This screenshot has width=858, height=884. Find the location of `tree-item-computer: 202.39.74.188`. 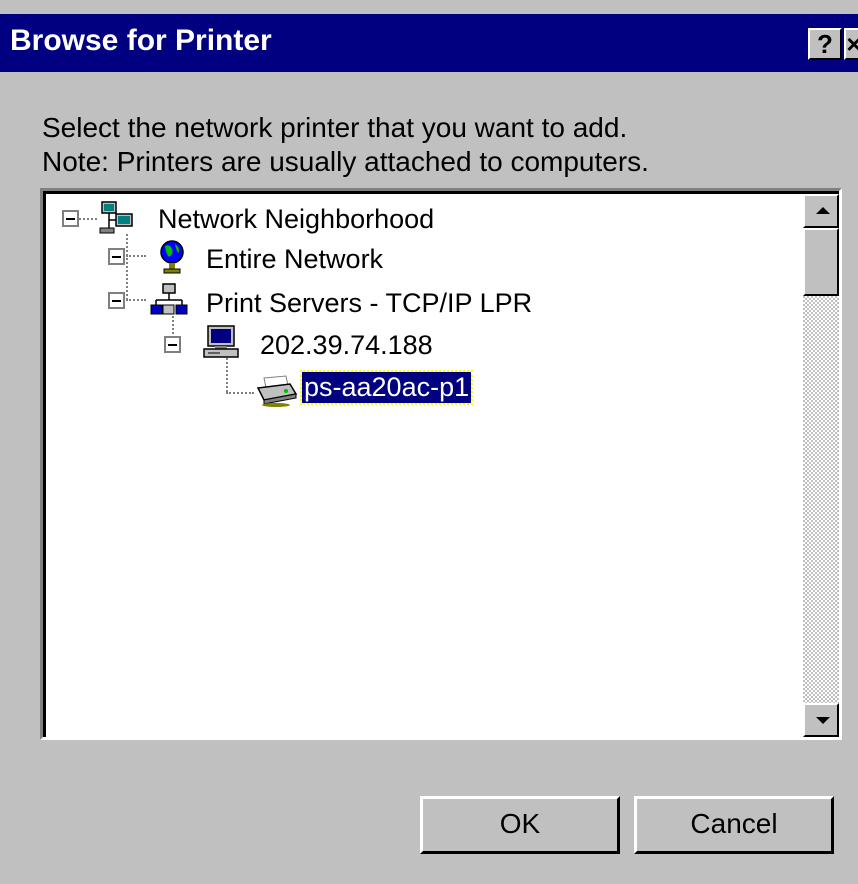

tree-item-computer: 202.39.74.188 is located at coordinates (346, 345).